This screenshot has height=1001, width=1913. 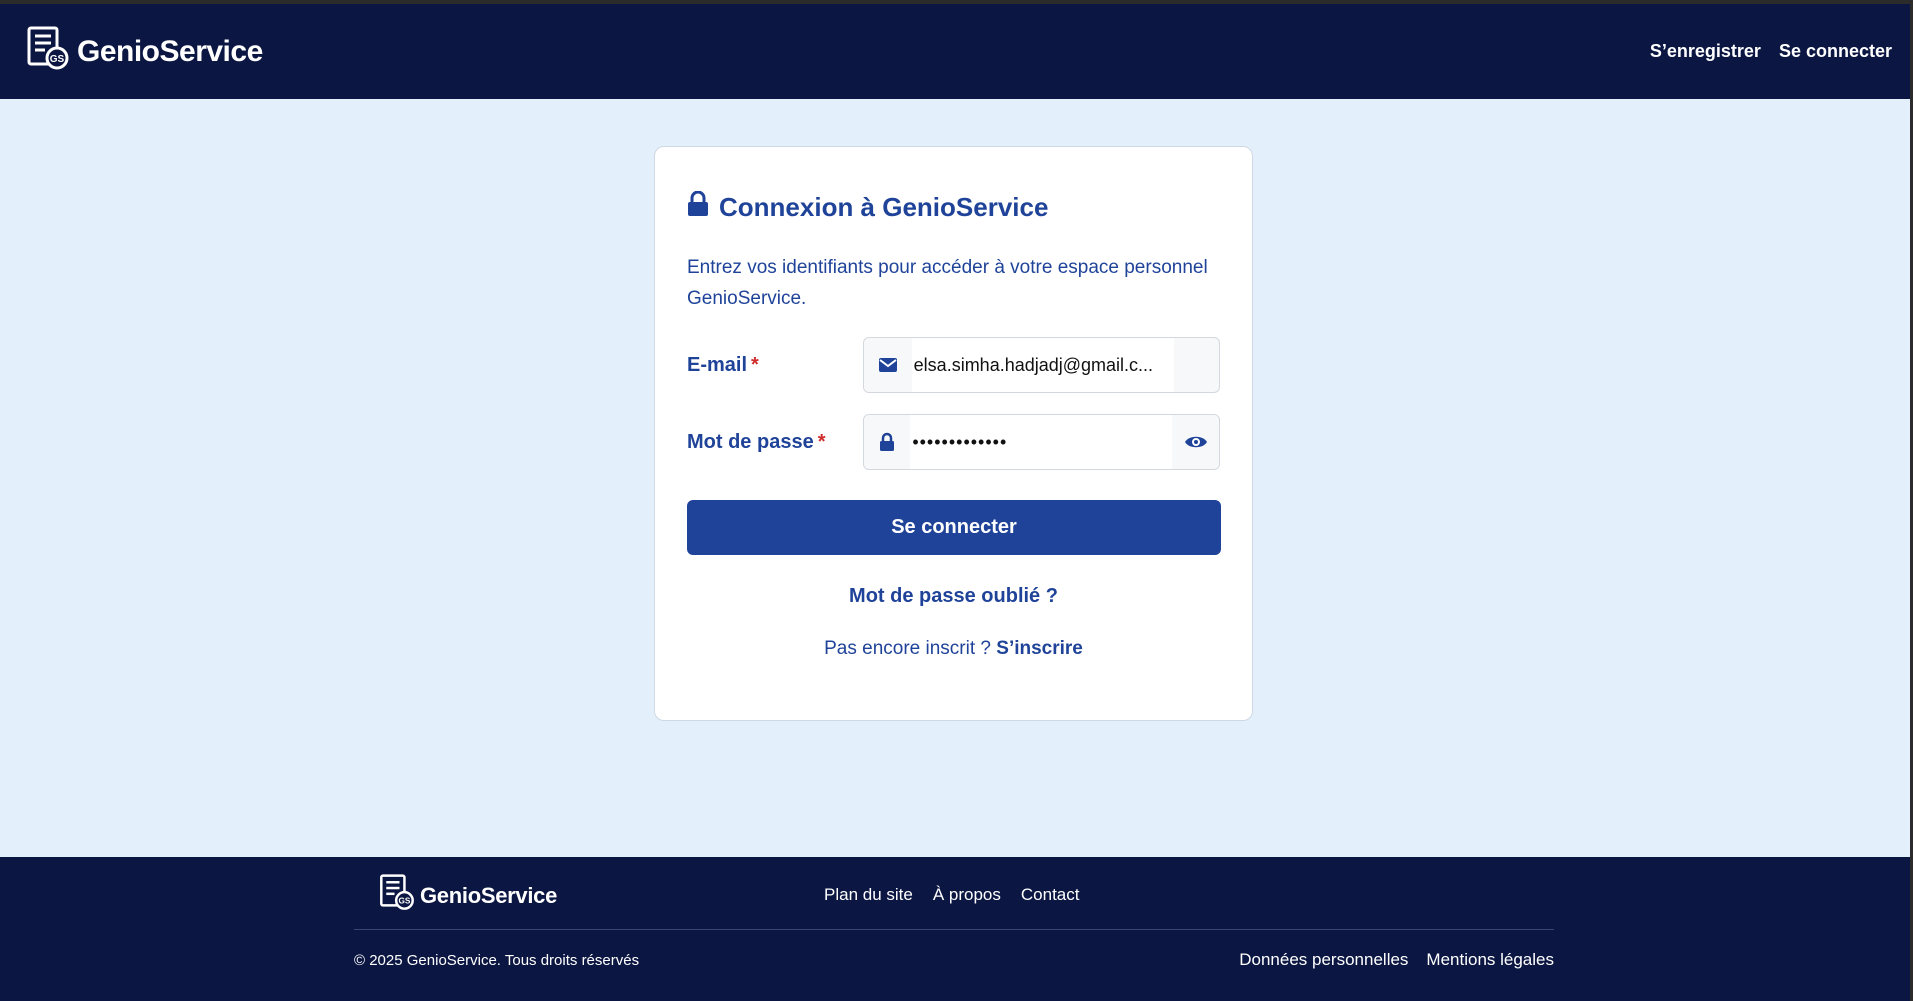 I want to click on password-input-group: •••••••••••••, so click(x=1041, y=442).